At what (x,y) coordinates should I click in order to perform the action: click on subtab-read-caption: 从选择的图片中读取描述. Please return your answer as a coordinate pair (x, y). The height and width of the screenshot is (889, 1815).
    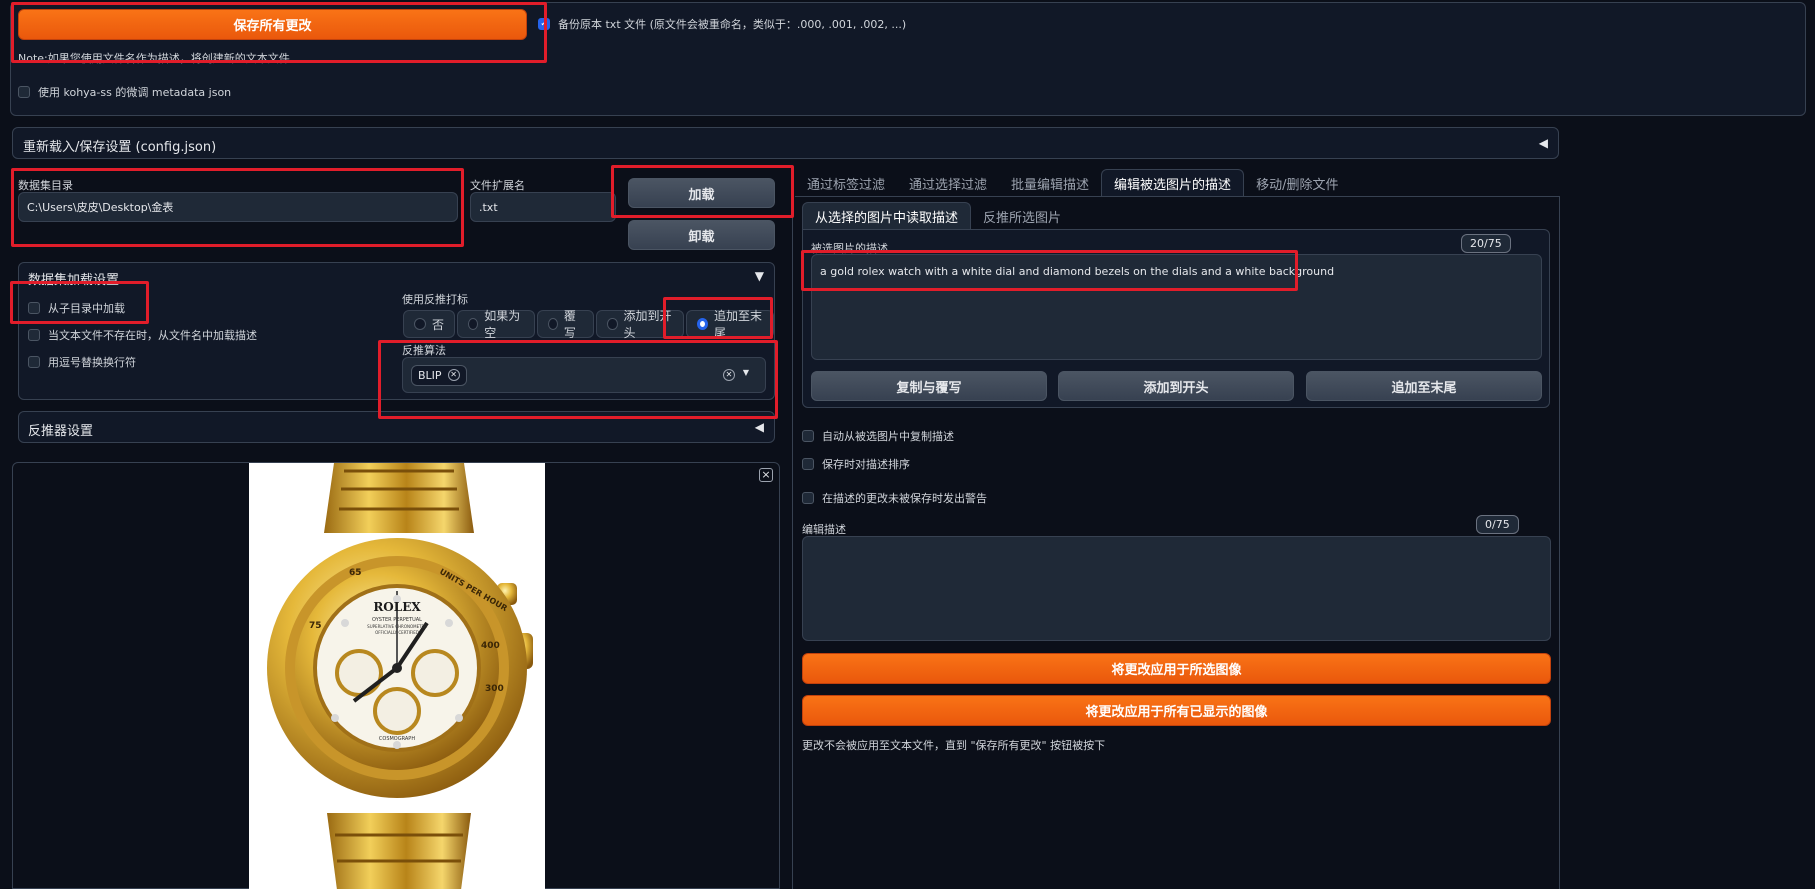
    Looking at the image, I should click on (887, 216).